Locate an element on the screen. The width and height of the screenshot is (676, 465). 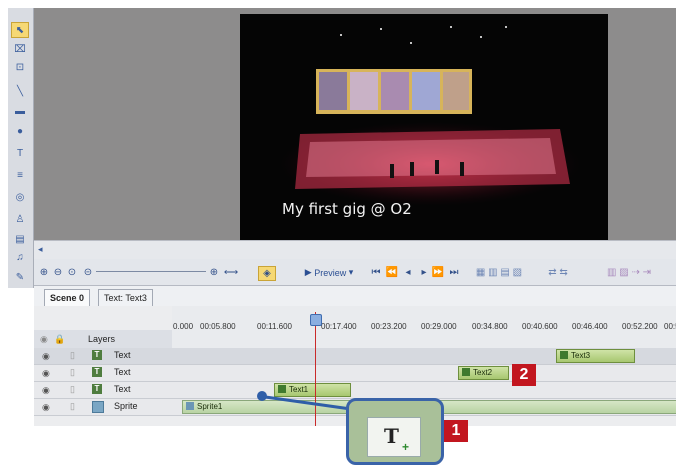
transition-tool-icon: ✎ is located at coordinates (20, 277).